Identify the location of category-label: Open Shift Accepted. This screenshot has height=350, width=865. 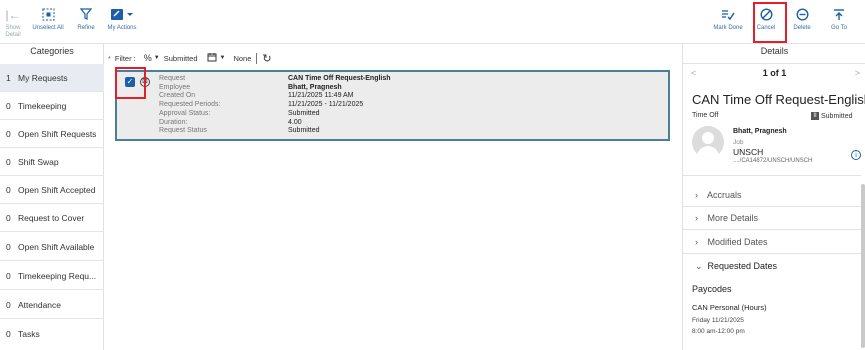
(57, 189).